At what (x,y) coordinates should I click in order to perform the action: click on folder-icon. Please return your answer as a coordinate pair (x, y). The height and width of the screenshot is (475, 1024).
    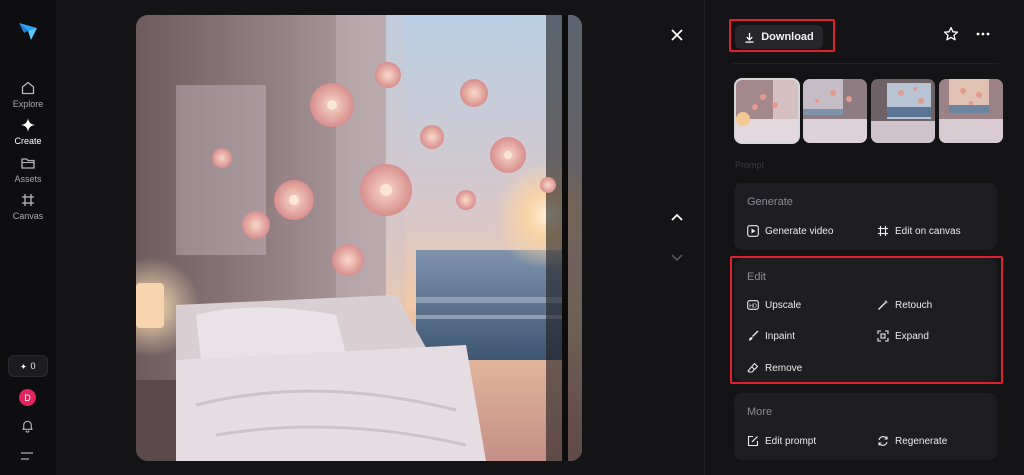
    Looking at the image, I should click on (28, 163).